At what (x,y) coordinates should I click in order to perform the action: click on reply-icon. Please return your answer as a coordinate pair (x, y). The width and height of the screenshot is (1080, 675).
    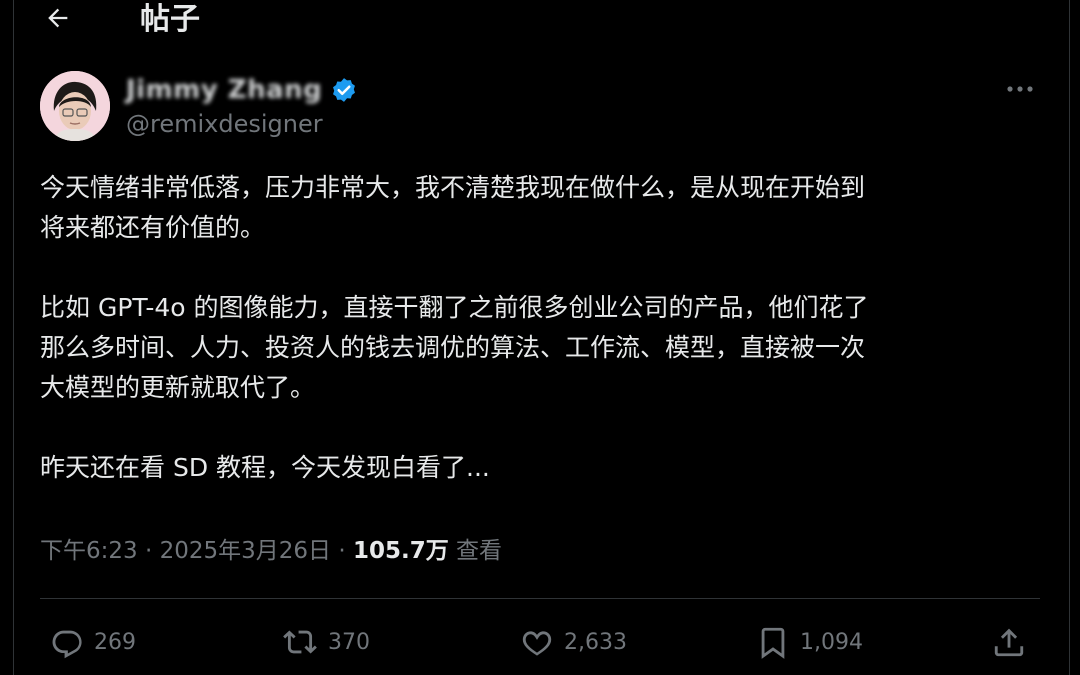
    Looking at the image, I should click on (67, 642).